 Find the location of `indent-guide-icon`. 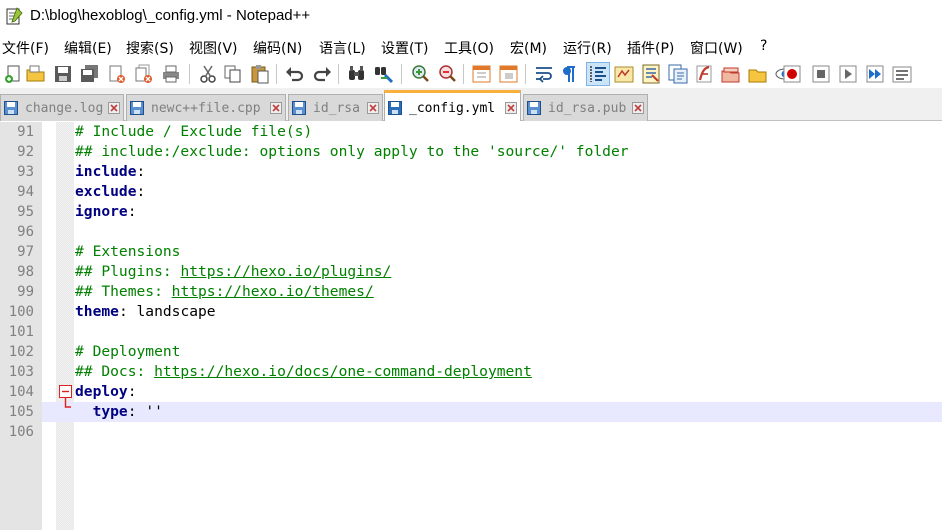

indent-guide-icon is located at coordinates (598, 74).